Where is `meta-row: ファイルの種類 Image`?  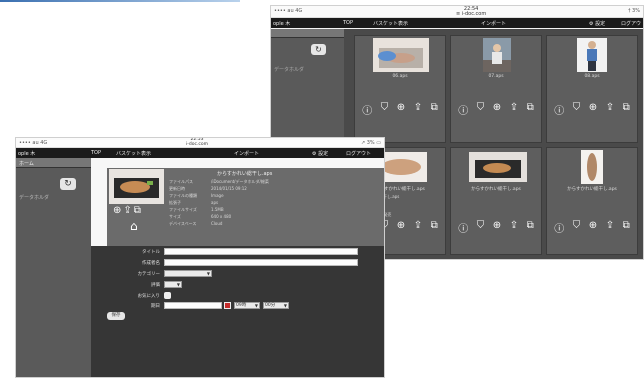 meta-row: ファイルの種類 Image is located at coordinates (196, 195).